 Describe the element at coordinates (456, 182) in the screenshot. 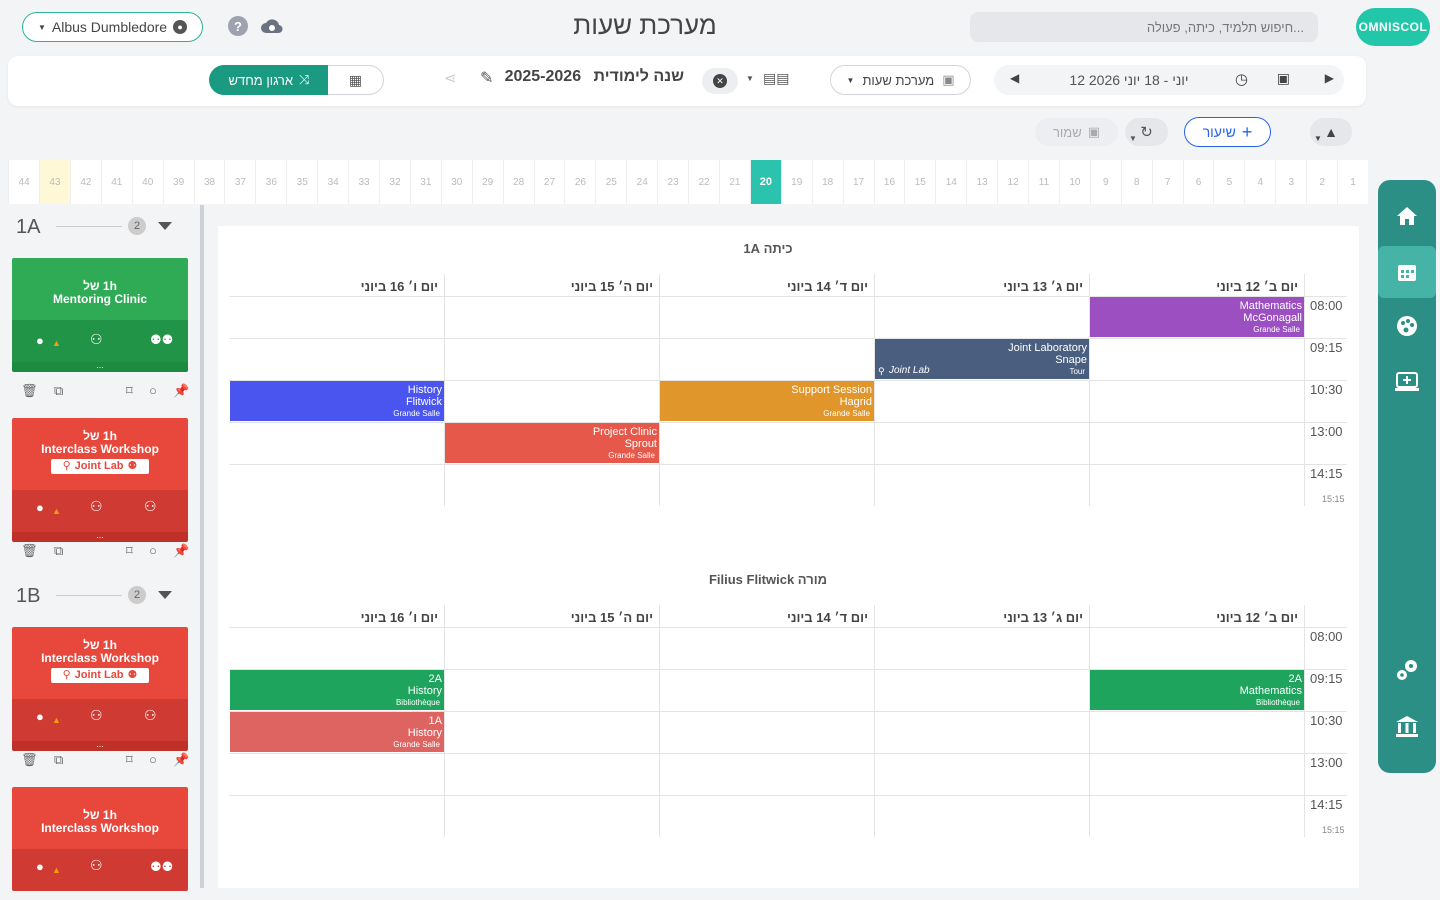

I see `week-cell: 30` at that location.